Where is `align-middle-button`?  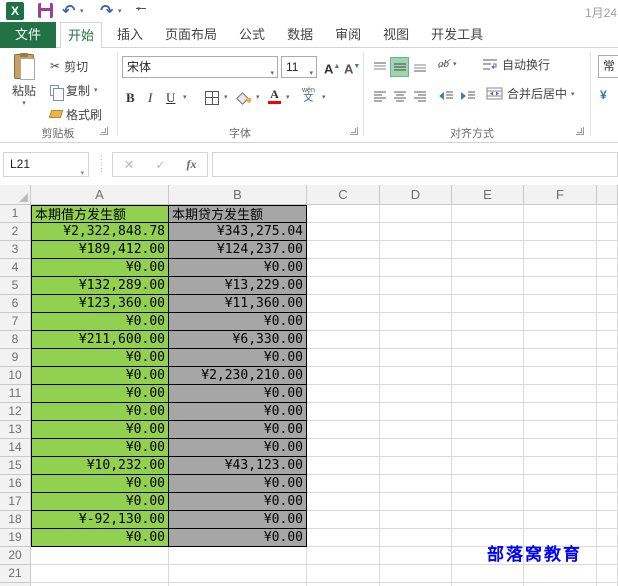
align-middle-button is located at coordinates (399, 67).